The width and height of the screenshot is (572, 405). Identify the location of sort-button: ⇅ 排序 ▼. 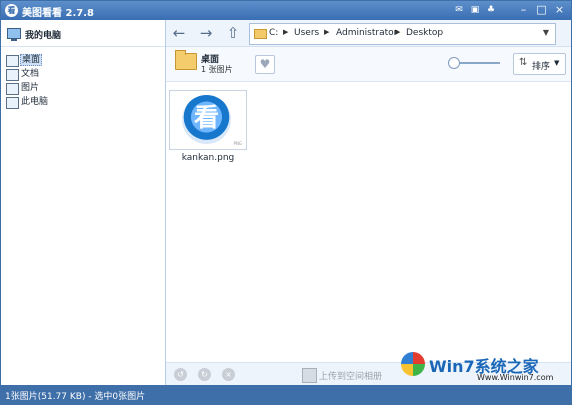
(539, 64).